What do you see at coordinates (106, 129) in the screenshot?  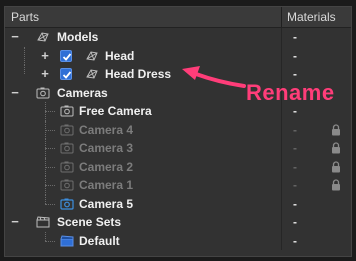 I see `tree-row-label: Camera 4` at bounding box center [106, 129].